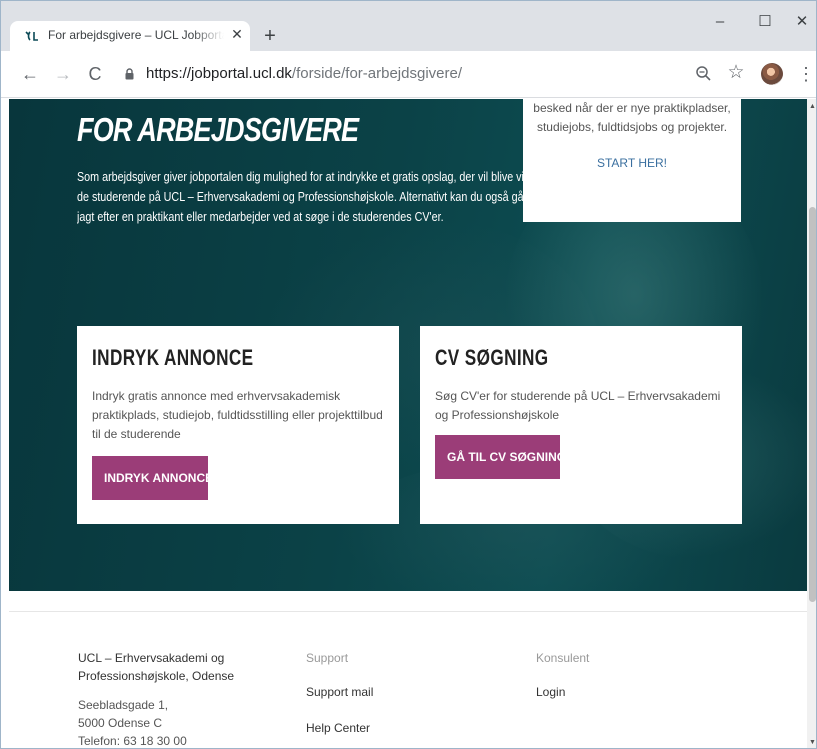 Image resolution: width=817 pixels, height=749 pixels. Describe the element at coordinates (812, 106) in the screenshot. I see `scroll-up-arrow-icon: ▲` at that location.